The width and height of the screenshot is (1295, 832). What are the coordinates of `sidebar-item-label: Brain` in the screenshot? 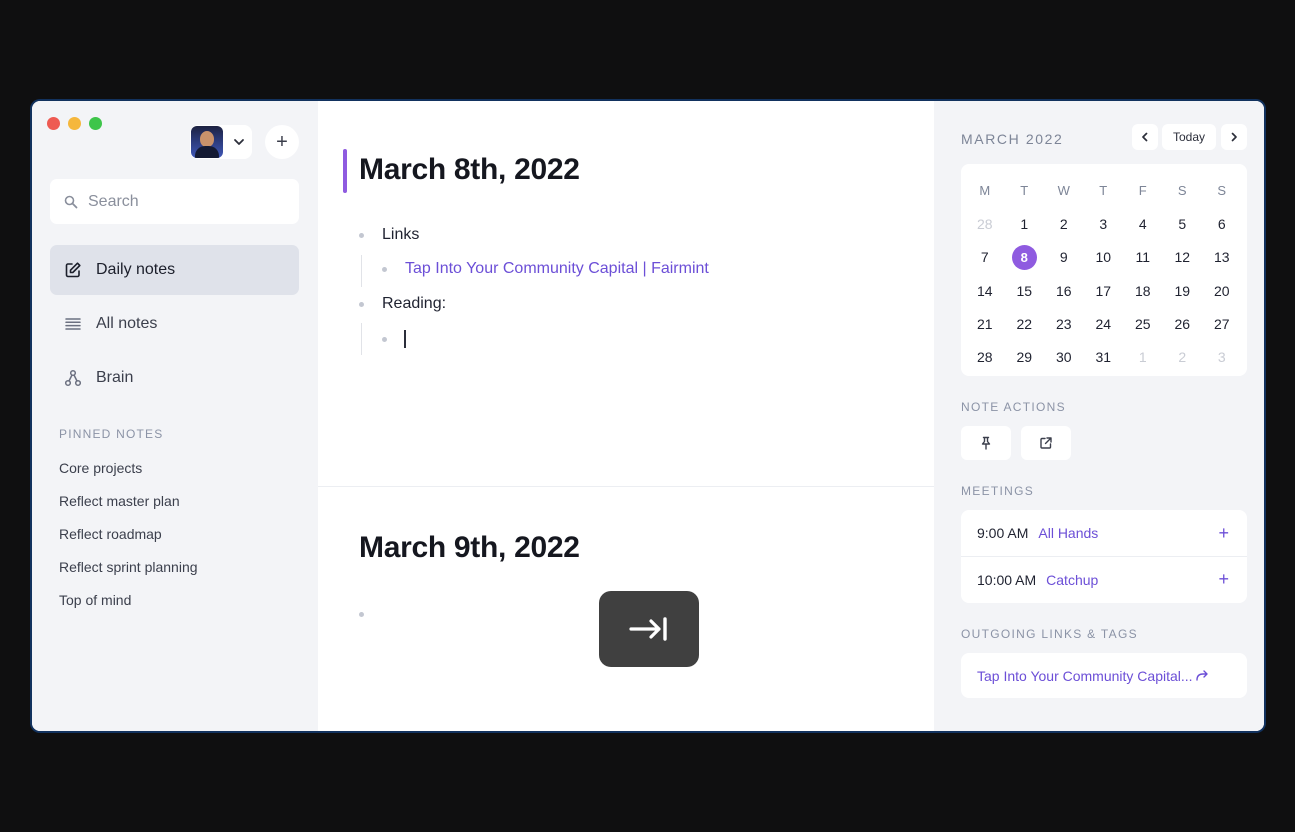 It's located at (115, 377).